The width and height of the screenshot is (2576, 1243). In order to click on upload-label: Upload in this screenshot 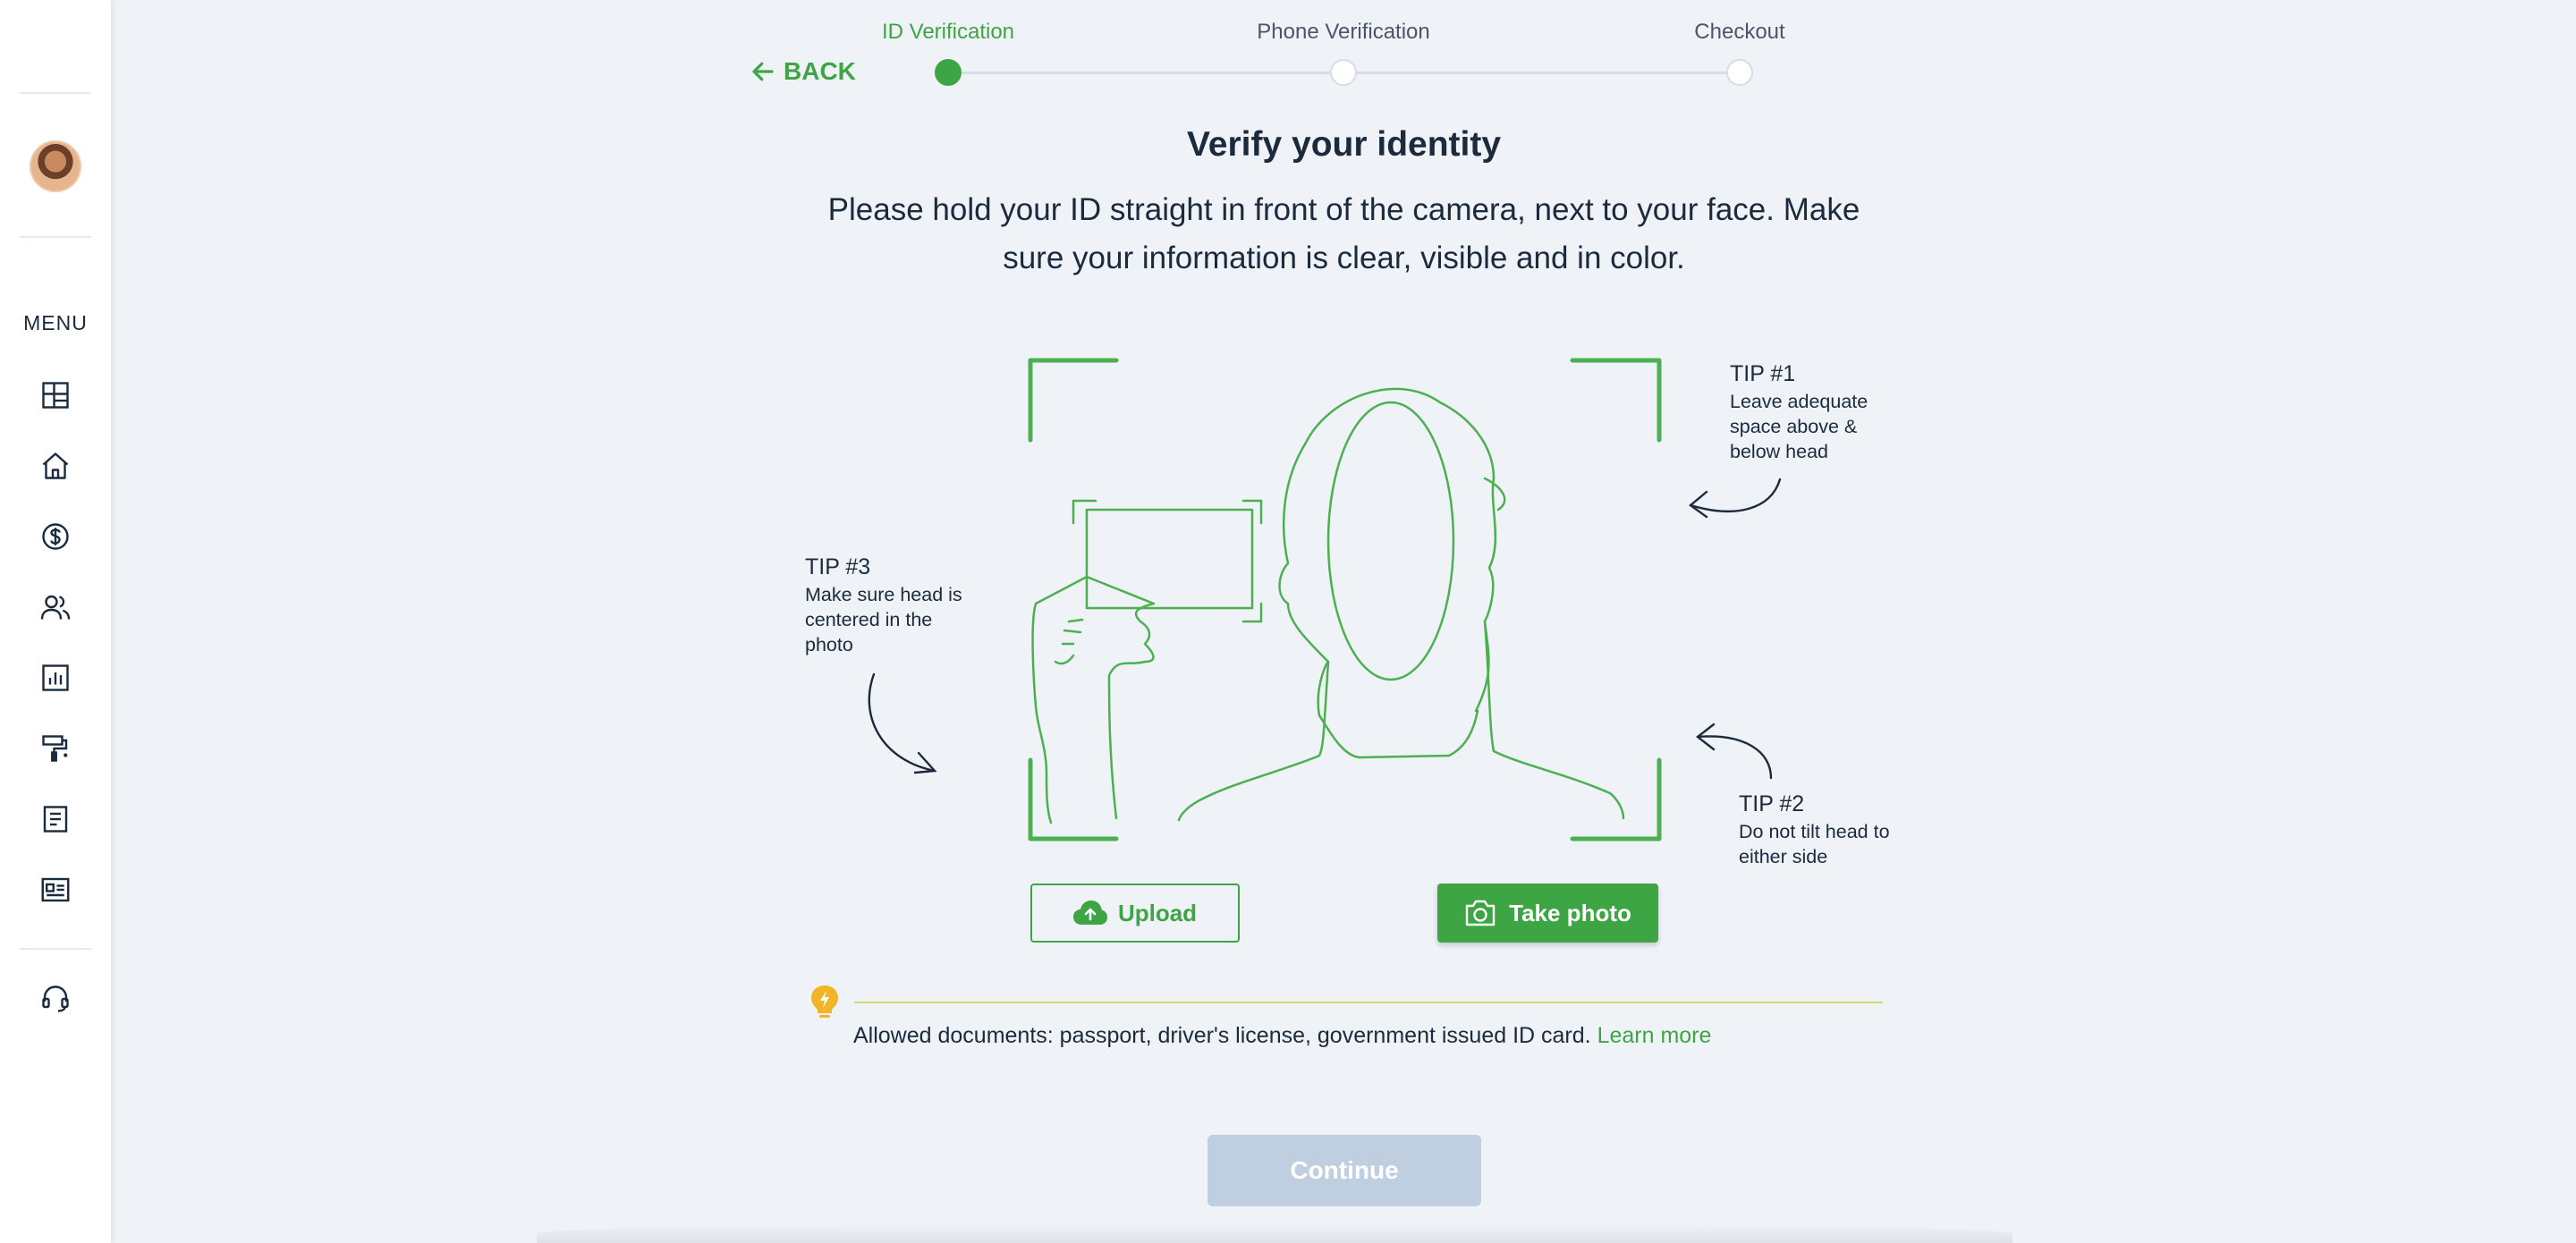, I will do `click(1157, 912)`.